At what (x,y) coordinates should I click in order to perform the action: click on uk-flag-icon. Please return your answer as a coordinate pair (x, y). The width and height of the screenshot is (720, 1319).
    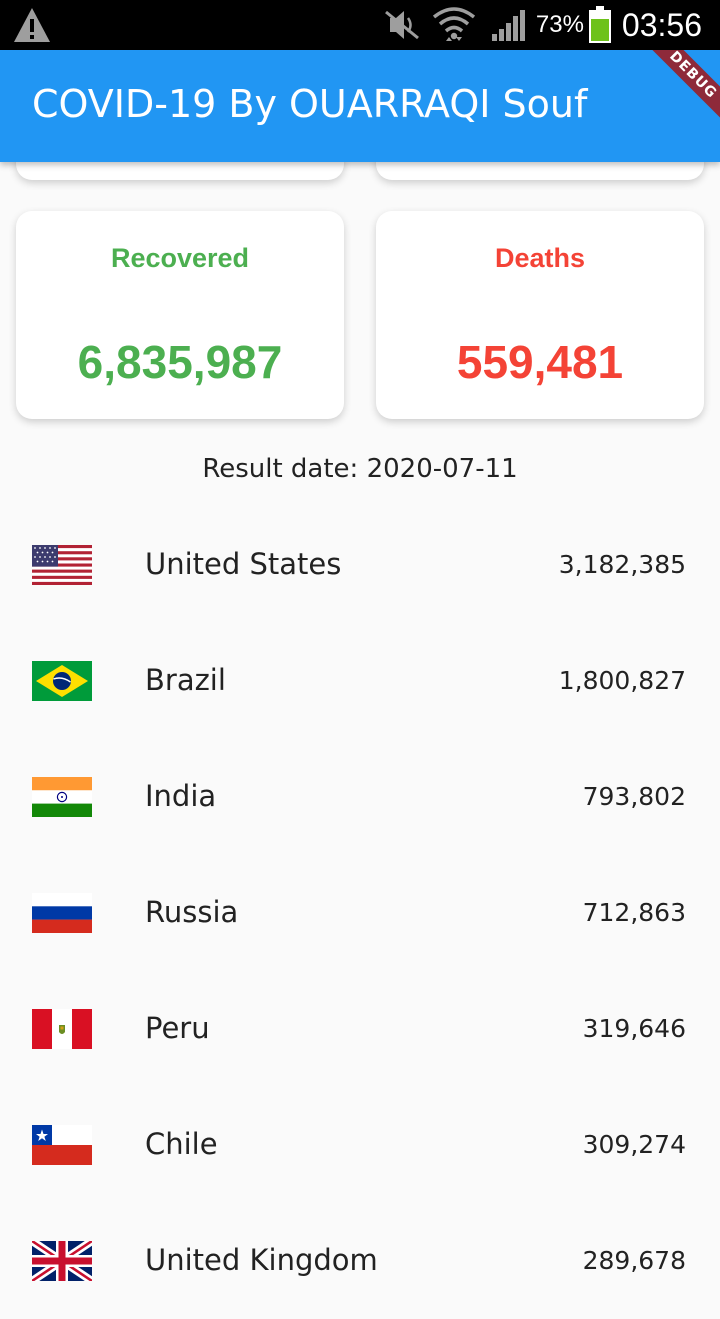
    Looking at the image, I should click on (62, 1261).